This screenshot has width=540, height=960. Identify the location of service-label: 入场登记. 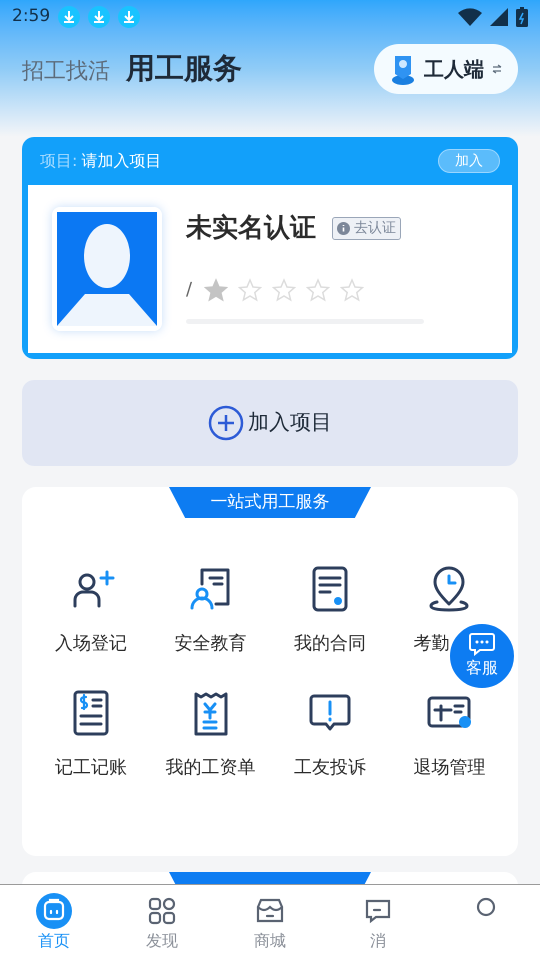
(90, 642).